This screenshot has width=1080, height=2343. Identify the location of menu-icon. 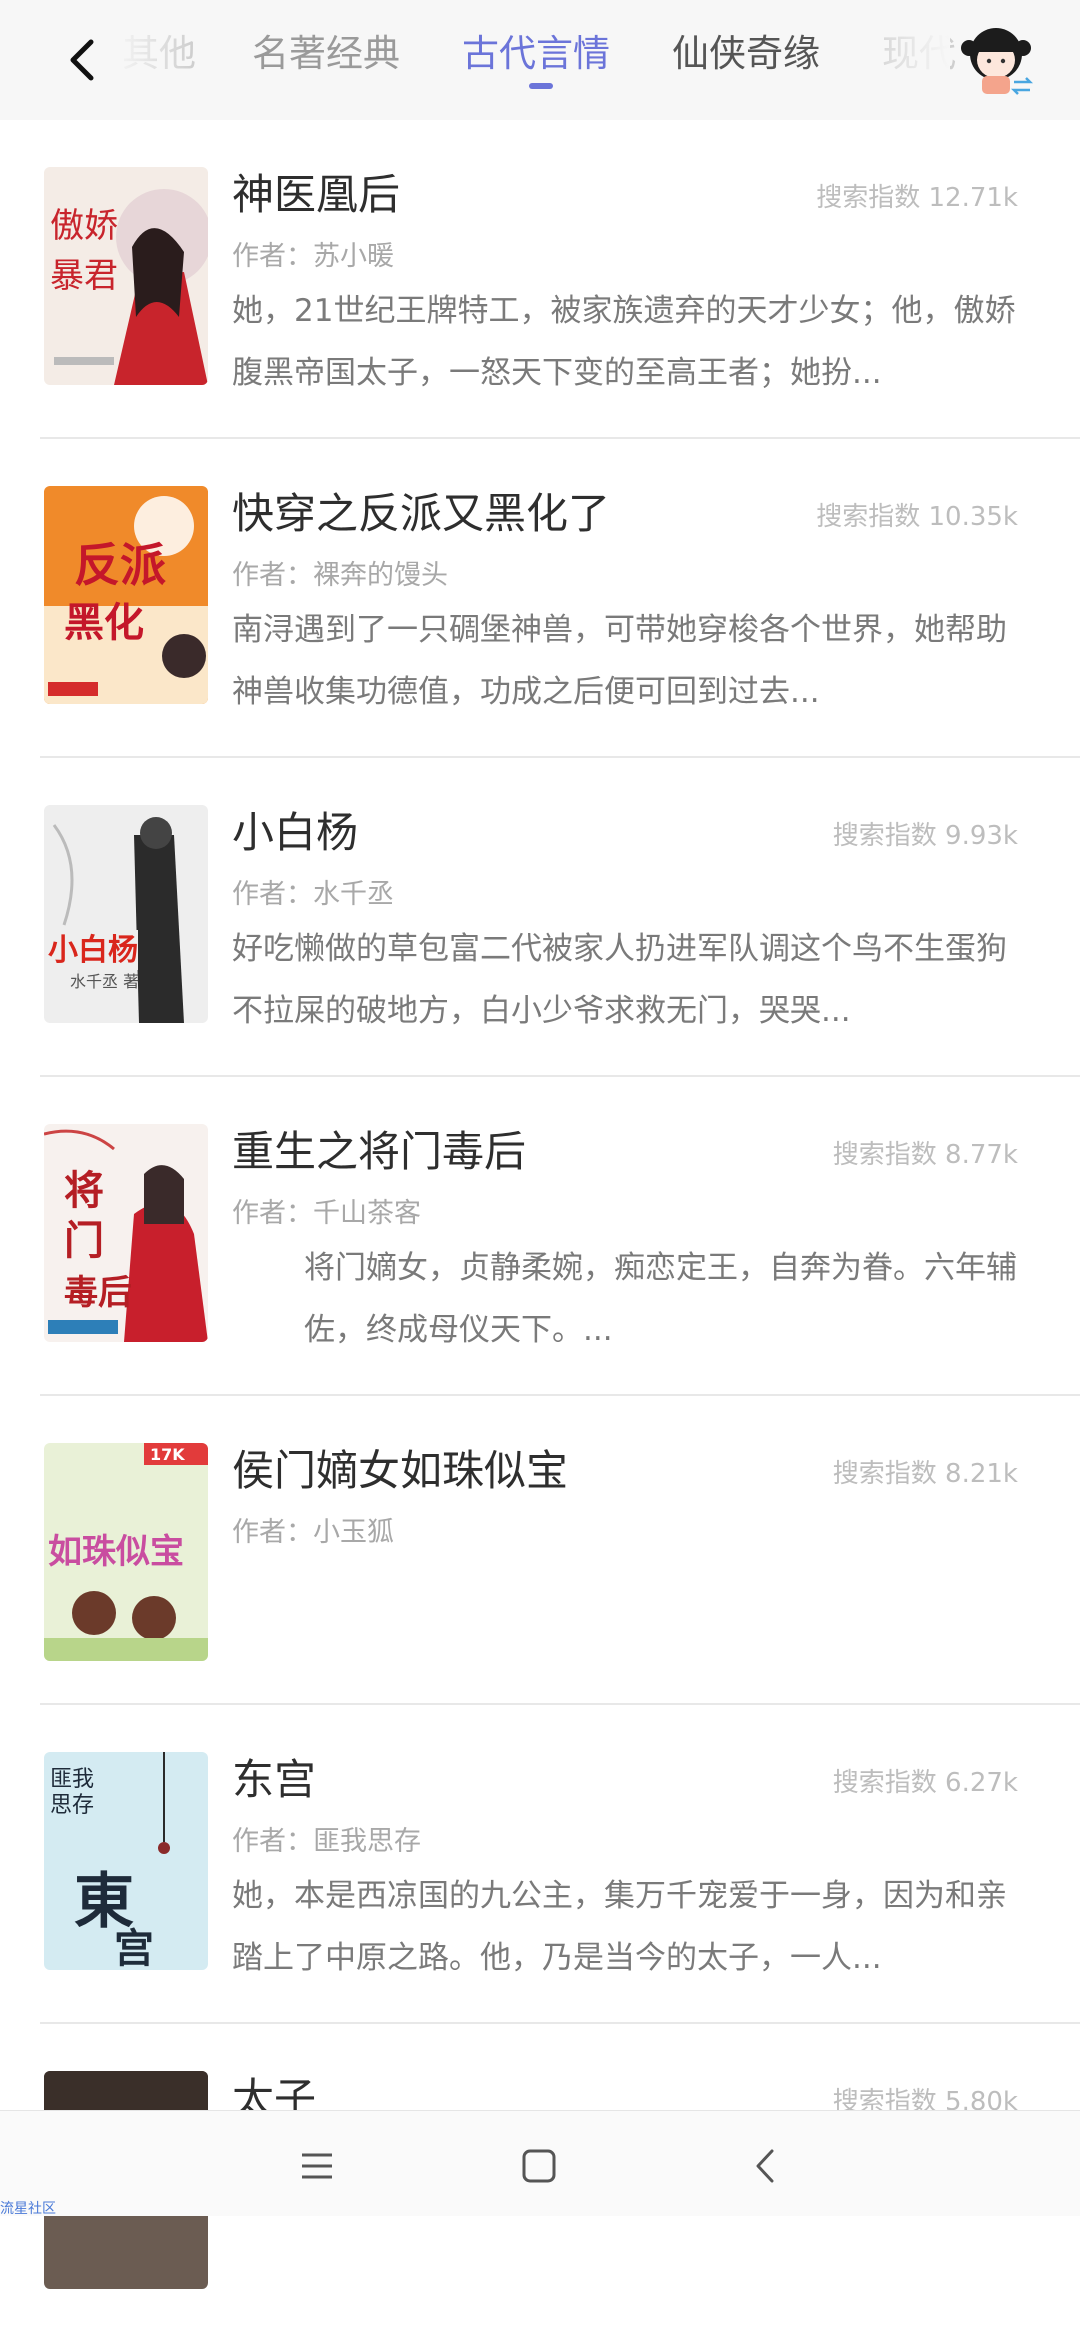
(317, 2166).